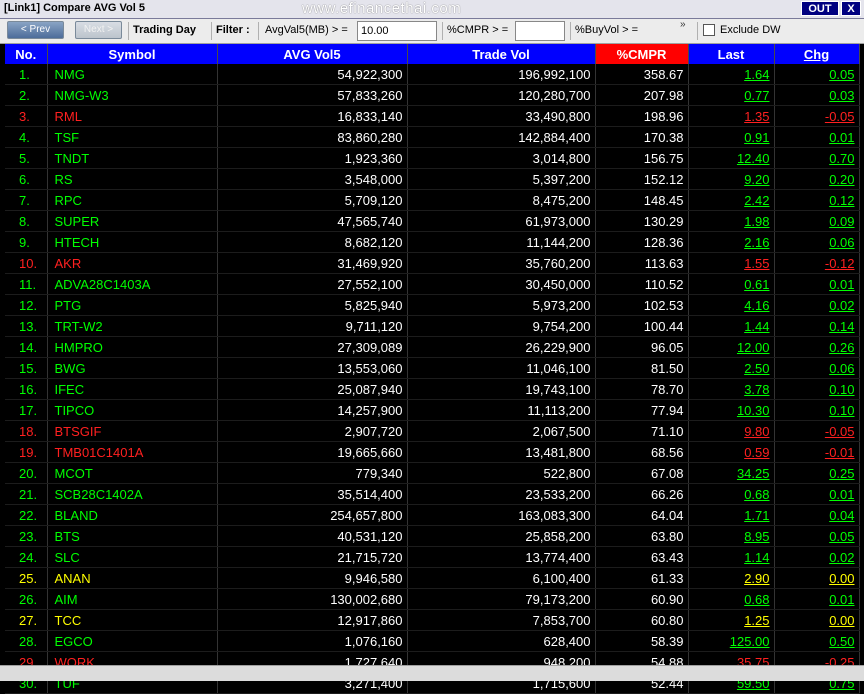  I want to click on table-row: 7. RPC 5,709,120 8,475,200 148.45 2.42 0.12, so click(432, 200).